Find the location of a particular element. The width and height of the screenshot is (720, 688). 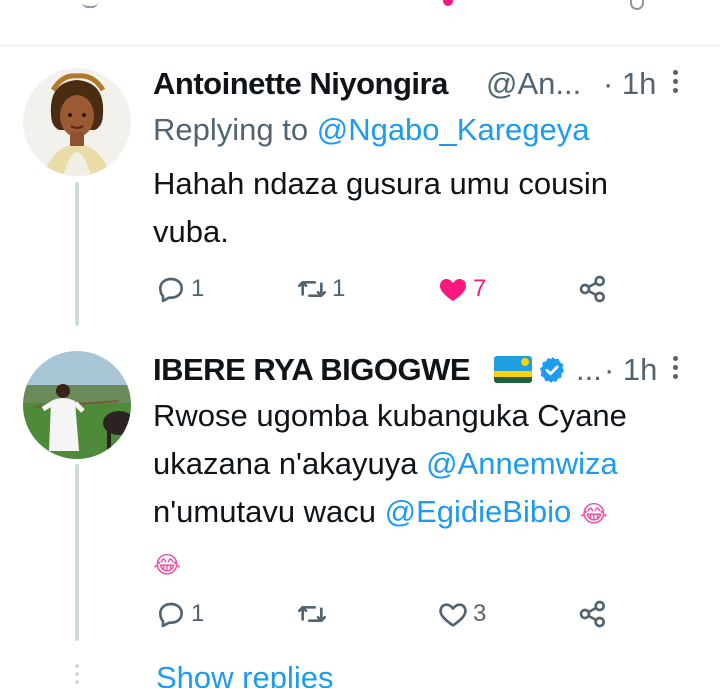

replying-to-mention: @Ngabo_Karegeya is located at coordinates (453, 129).